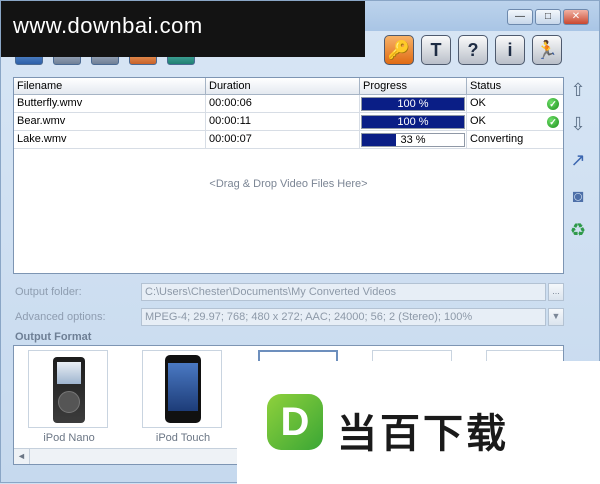 The image size is (600, 484). I want to click on output-format-label: Output Format, so click(53, 337).